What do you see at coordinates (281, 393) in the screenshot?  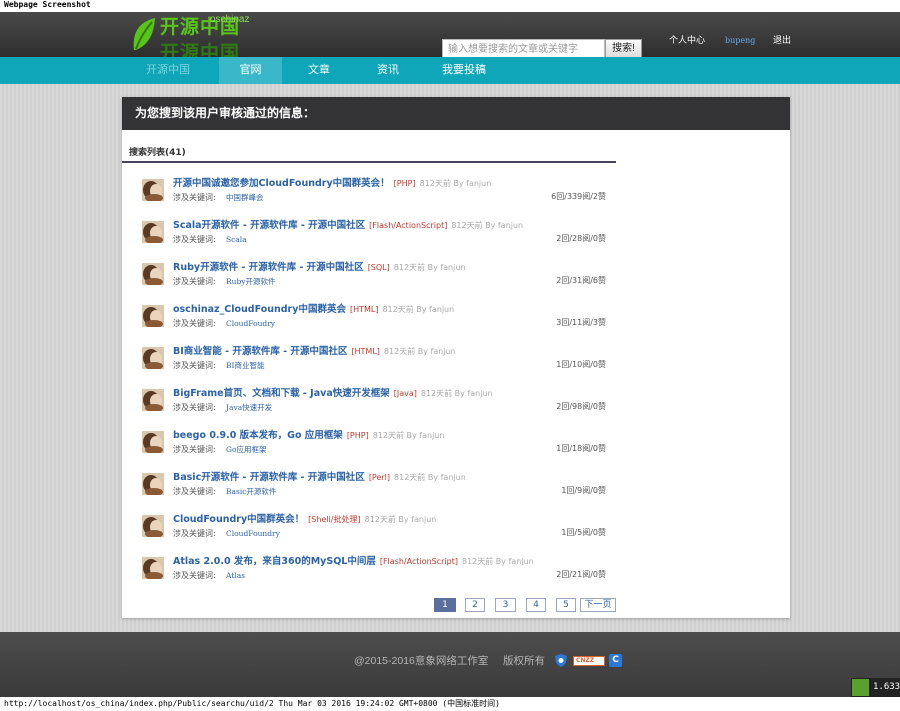 I see `result-title: BigFrame首页、文档和下载 - Java快速开发框架` at bounding box center [281, 393].